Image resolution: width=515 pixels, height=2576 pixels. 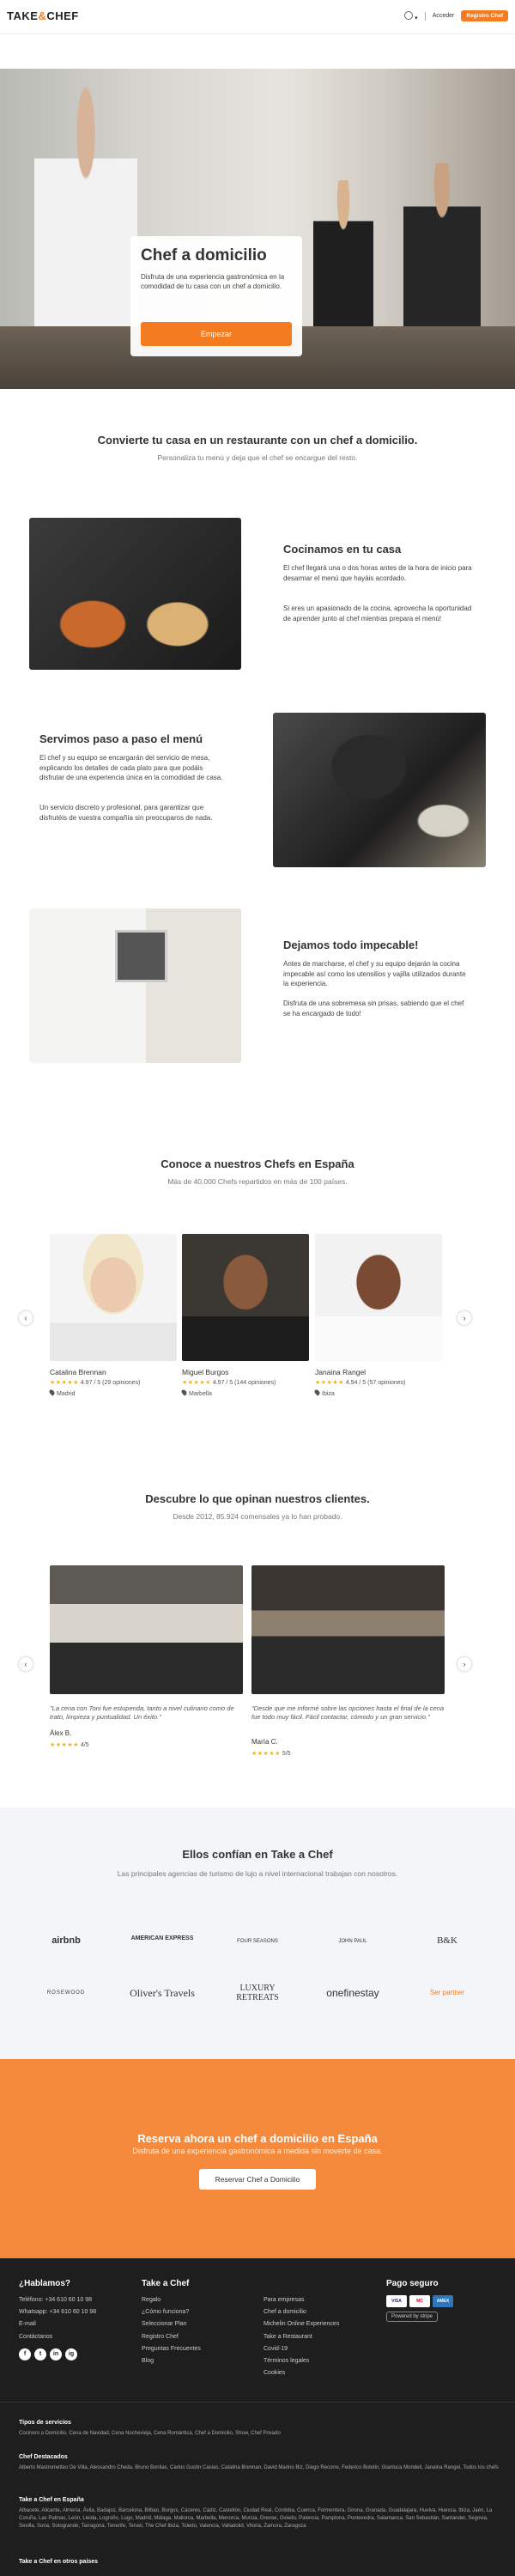 I want to click on services-title: Tipos de servicios, so click(x=45, y=2423).